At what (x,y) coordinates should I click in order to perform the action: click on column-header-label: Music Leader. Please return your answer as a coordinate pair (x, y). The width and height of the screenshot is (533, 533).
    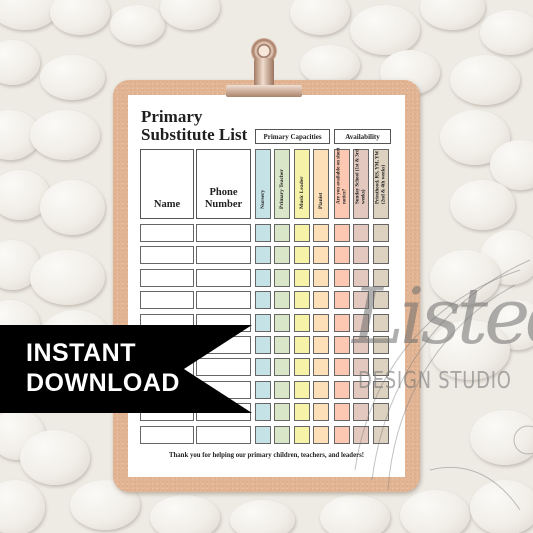
    Looking at the image, I should click on (302, 192).